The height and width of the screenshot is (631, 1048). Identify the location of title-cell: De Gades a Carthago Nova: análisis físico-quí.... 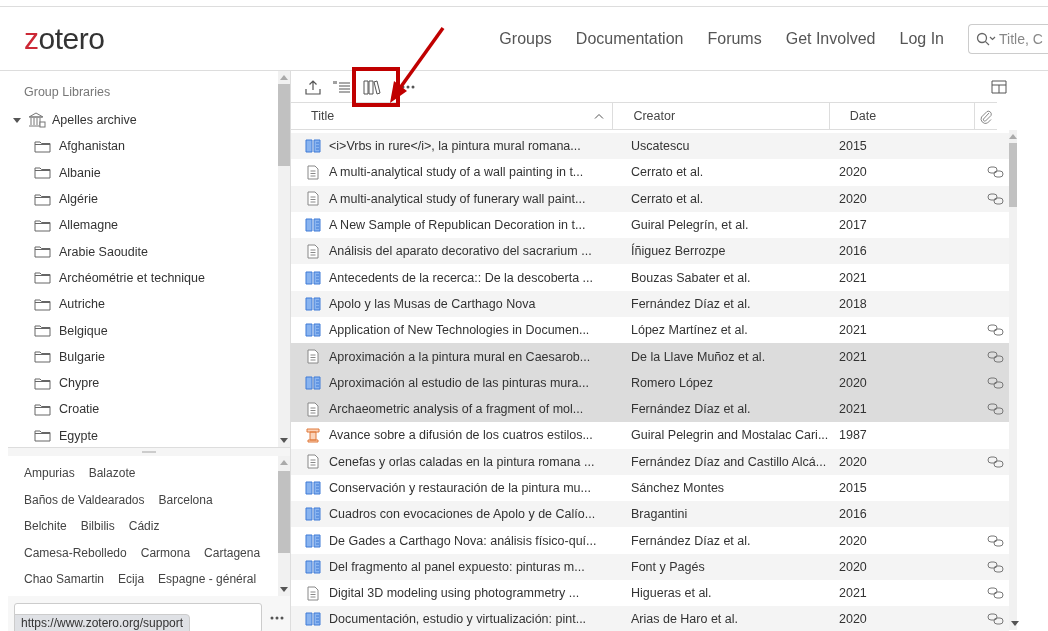
(463, 540).